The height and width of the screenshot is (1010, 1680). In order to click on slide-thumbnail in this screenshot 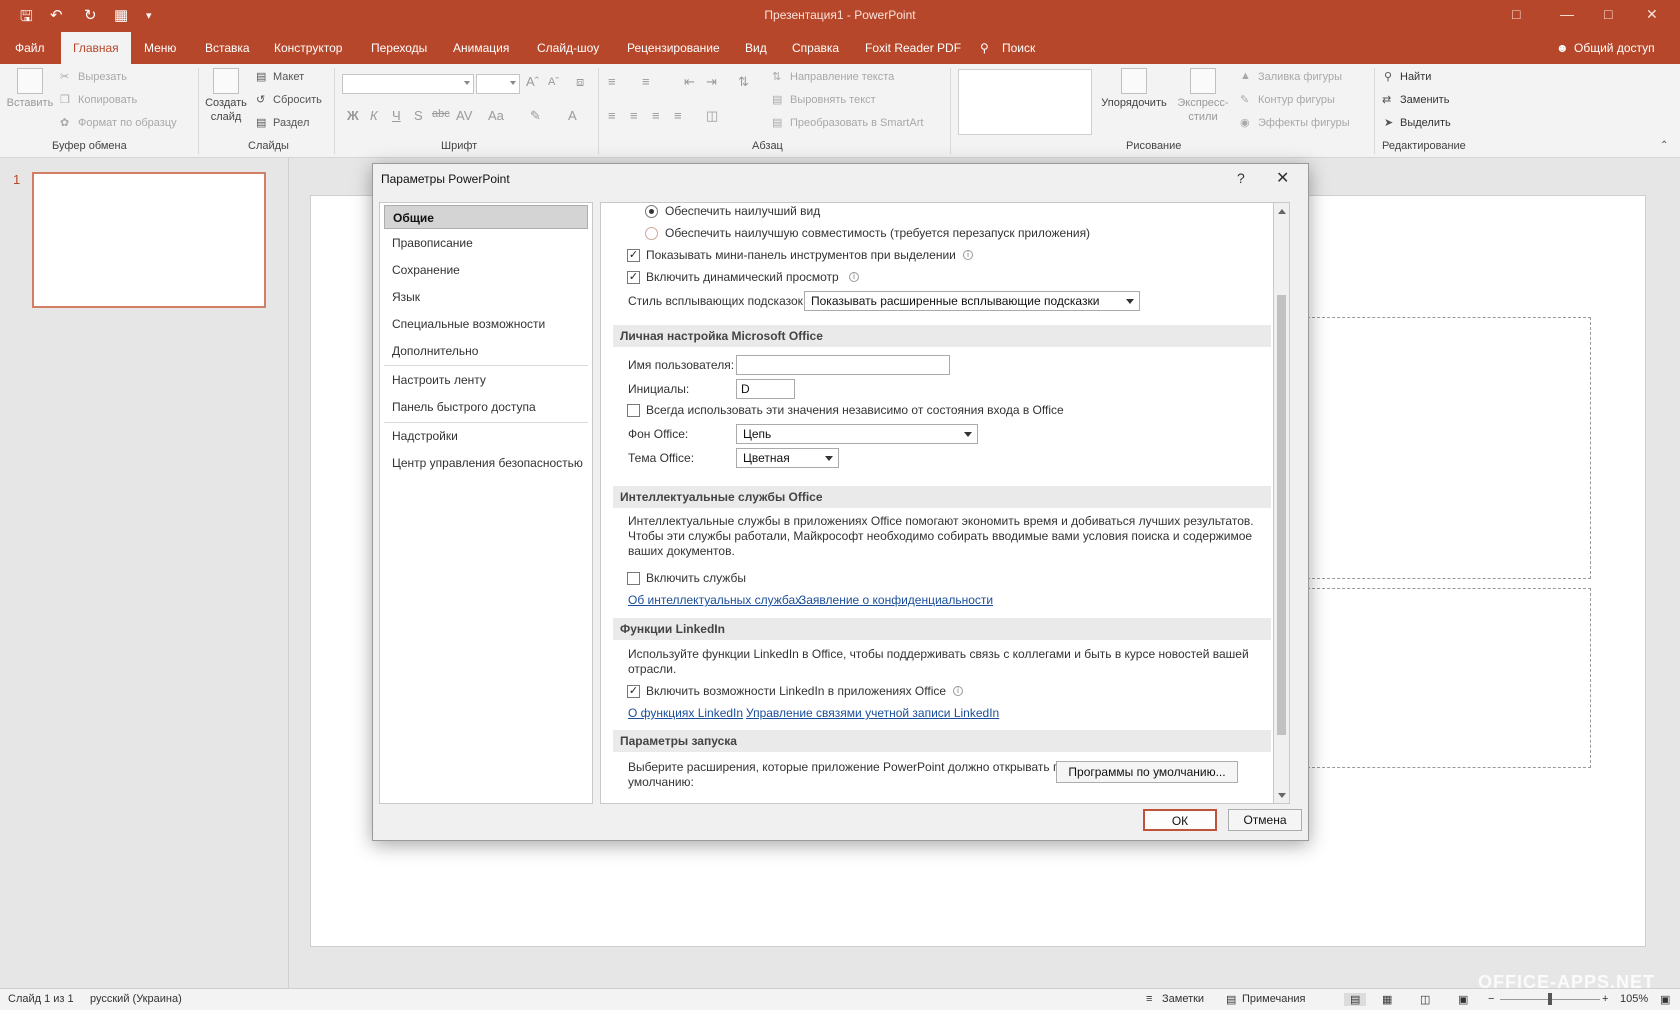, I will do `click(149, 240)`.